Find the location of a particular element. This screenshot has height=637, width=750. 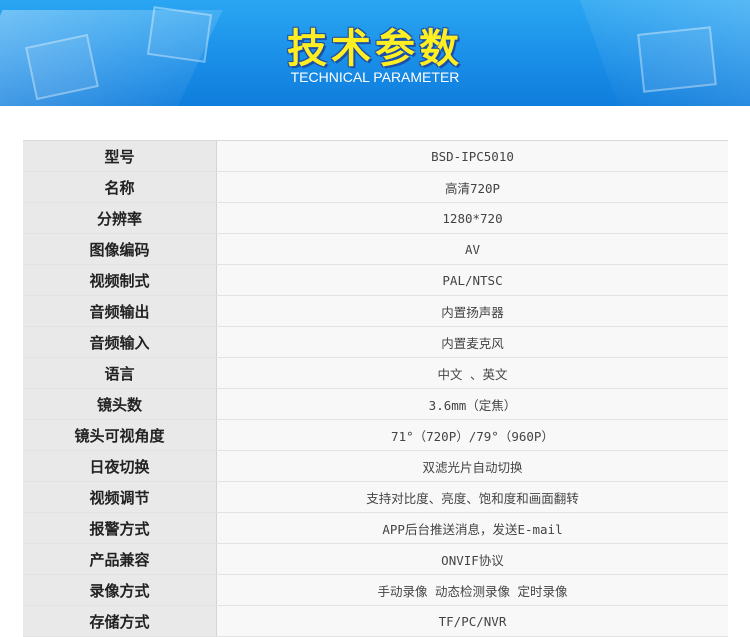

spec-row: 分辨率 1280*720 is located at coordinates (375, 218).